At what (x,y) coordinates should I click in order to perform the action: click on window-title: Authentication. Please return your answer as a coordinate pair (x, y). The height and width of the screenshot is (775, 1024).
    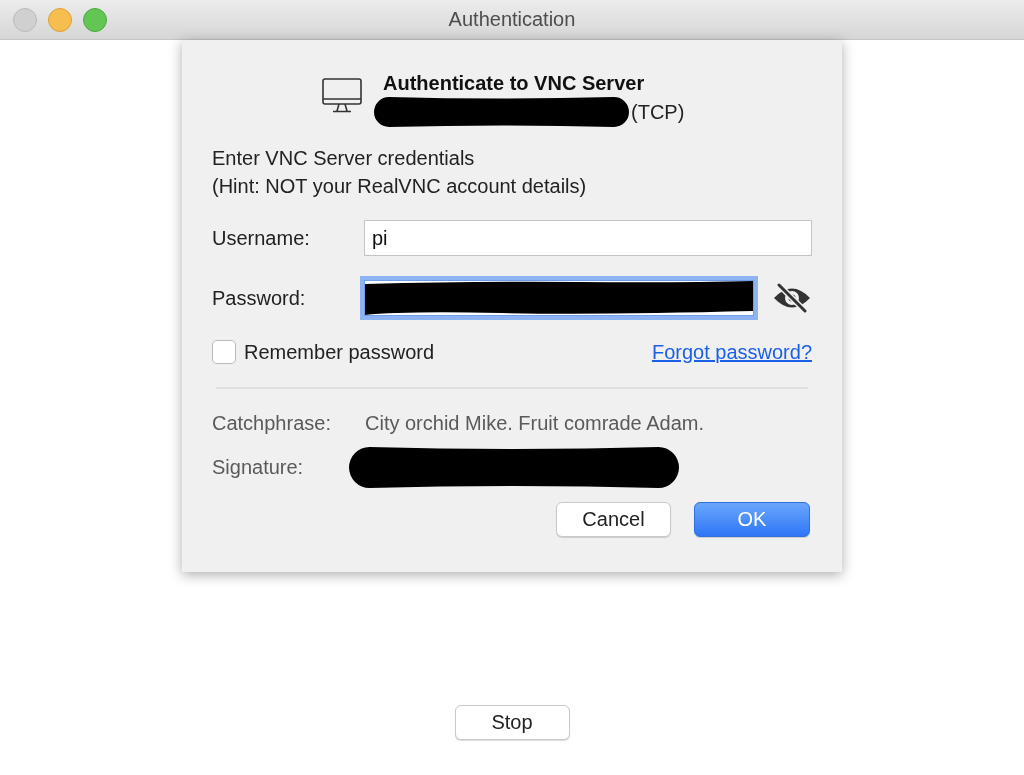
    Looking at the image, I should click on (512, 19).